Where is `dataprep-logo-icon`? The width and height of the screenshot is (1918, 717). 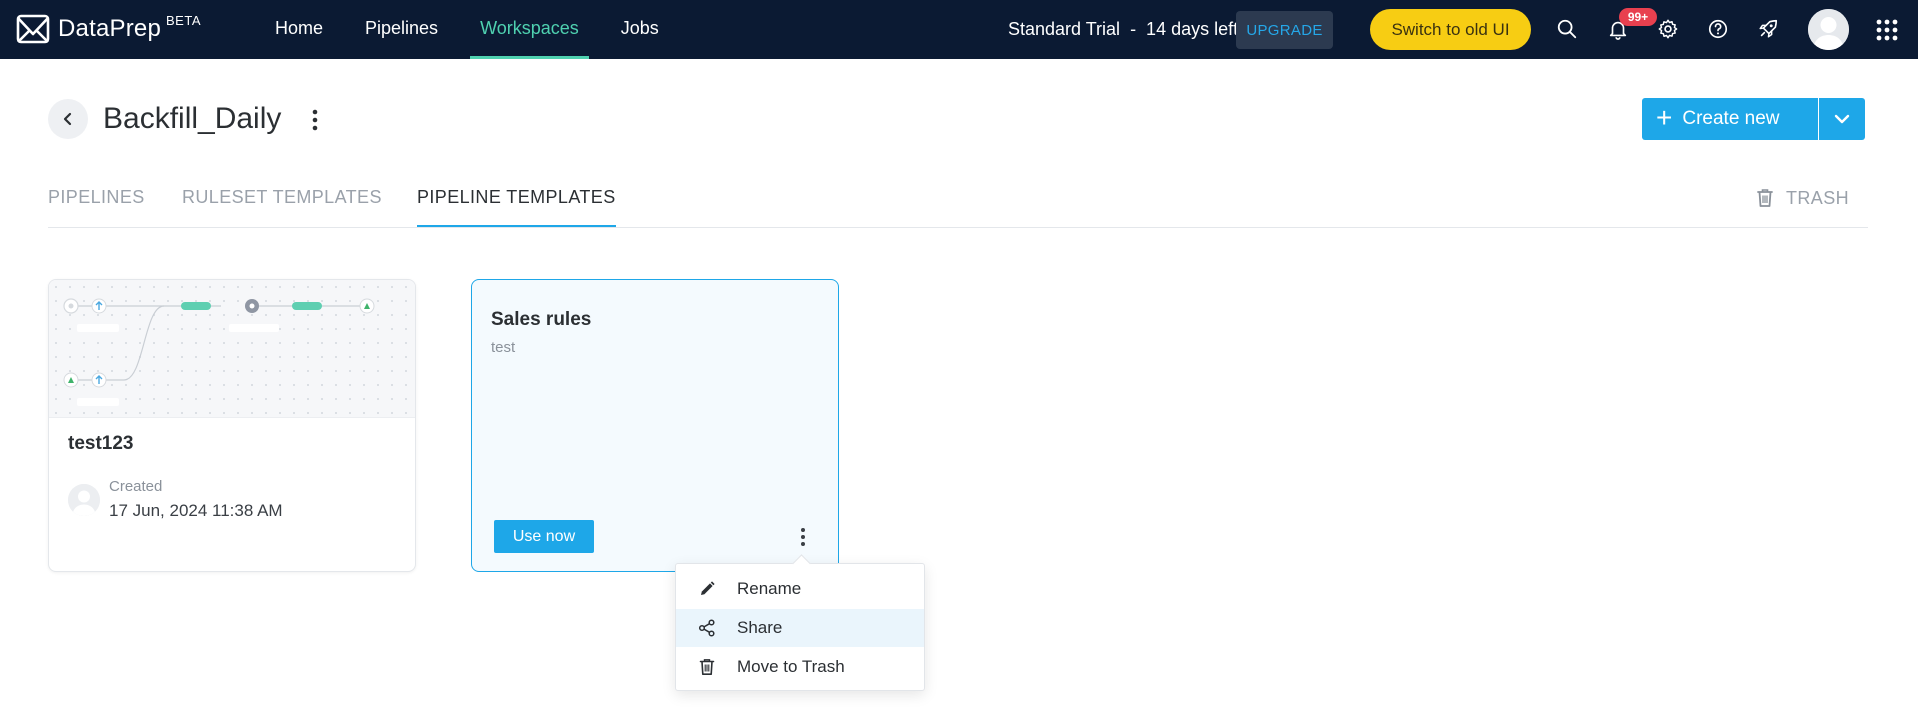
dataprep-logo-icon is located at coordinates (33, 29).